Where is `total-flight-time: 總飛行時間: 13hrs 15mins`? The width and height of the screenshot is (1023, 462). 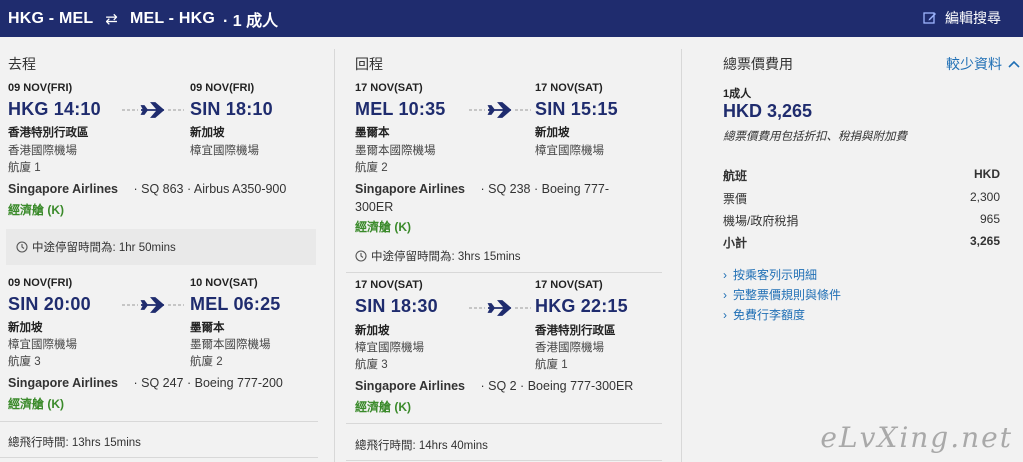
total-flight-time: 總飛行時間: 13hrs 15mins is located at coordinates (74, 443).